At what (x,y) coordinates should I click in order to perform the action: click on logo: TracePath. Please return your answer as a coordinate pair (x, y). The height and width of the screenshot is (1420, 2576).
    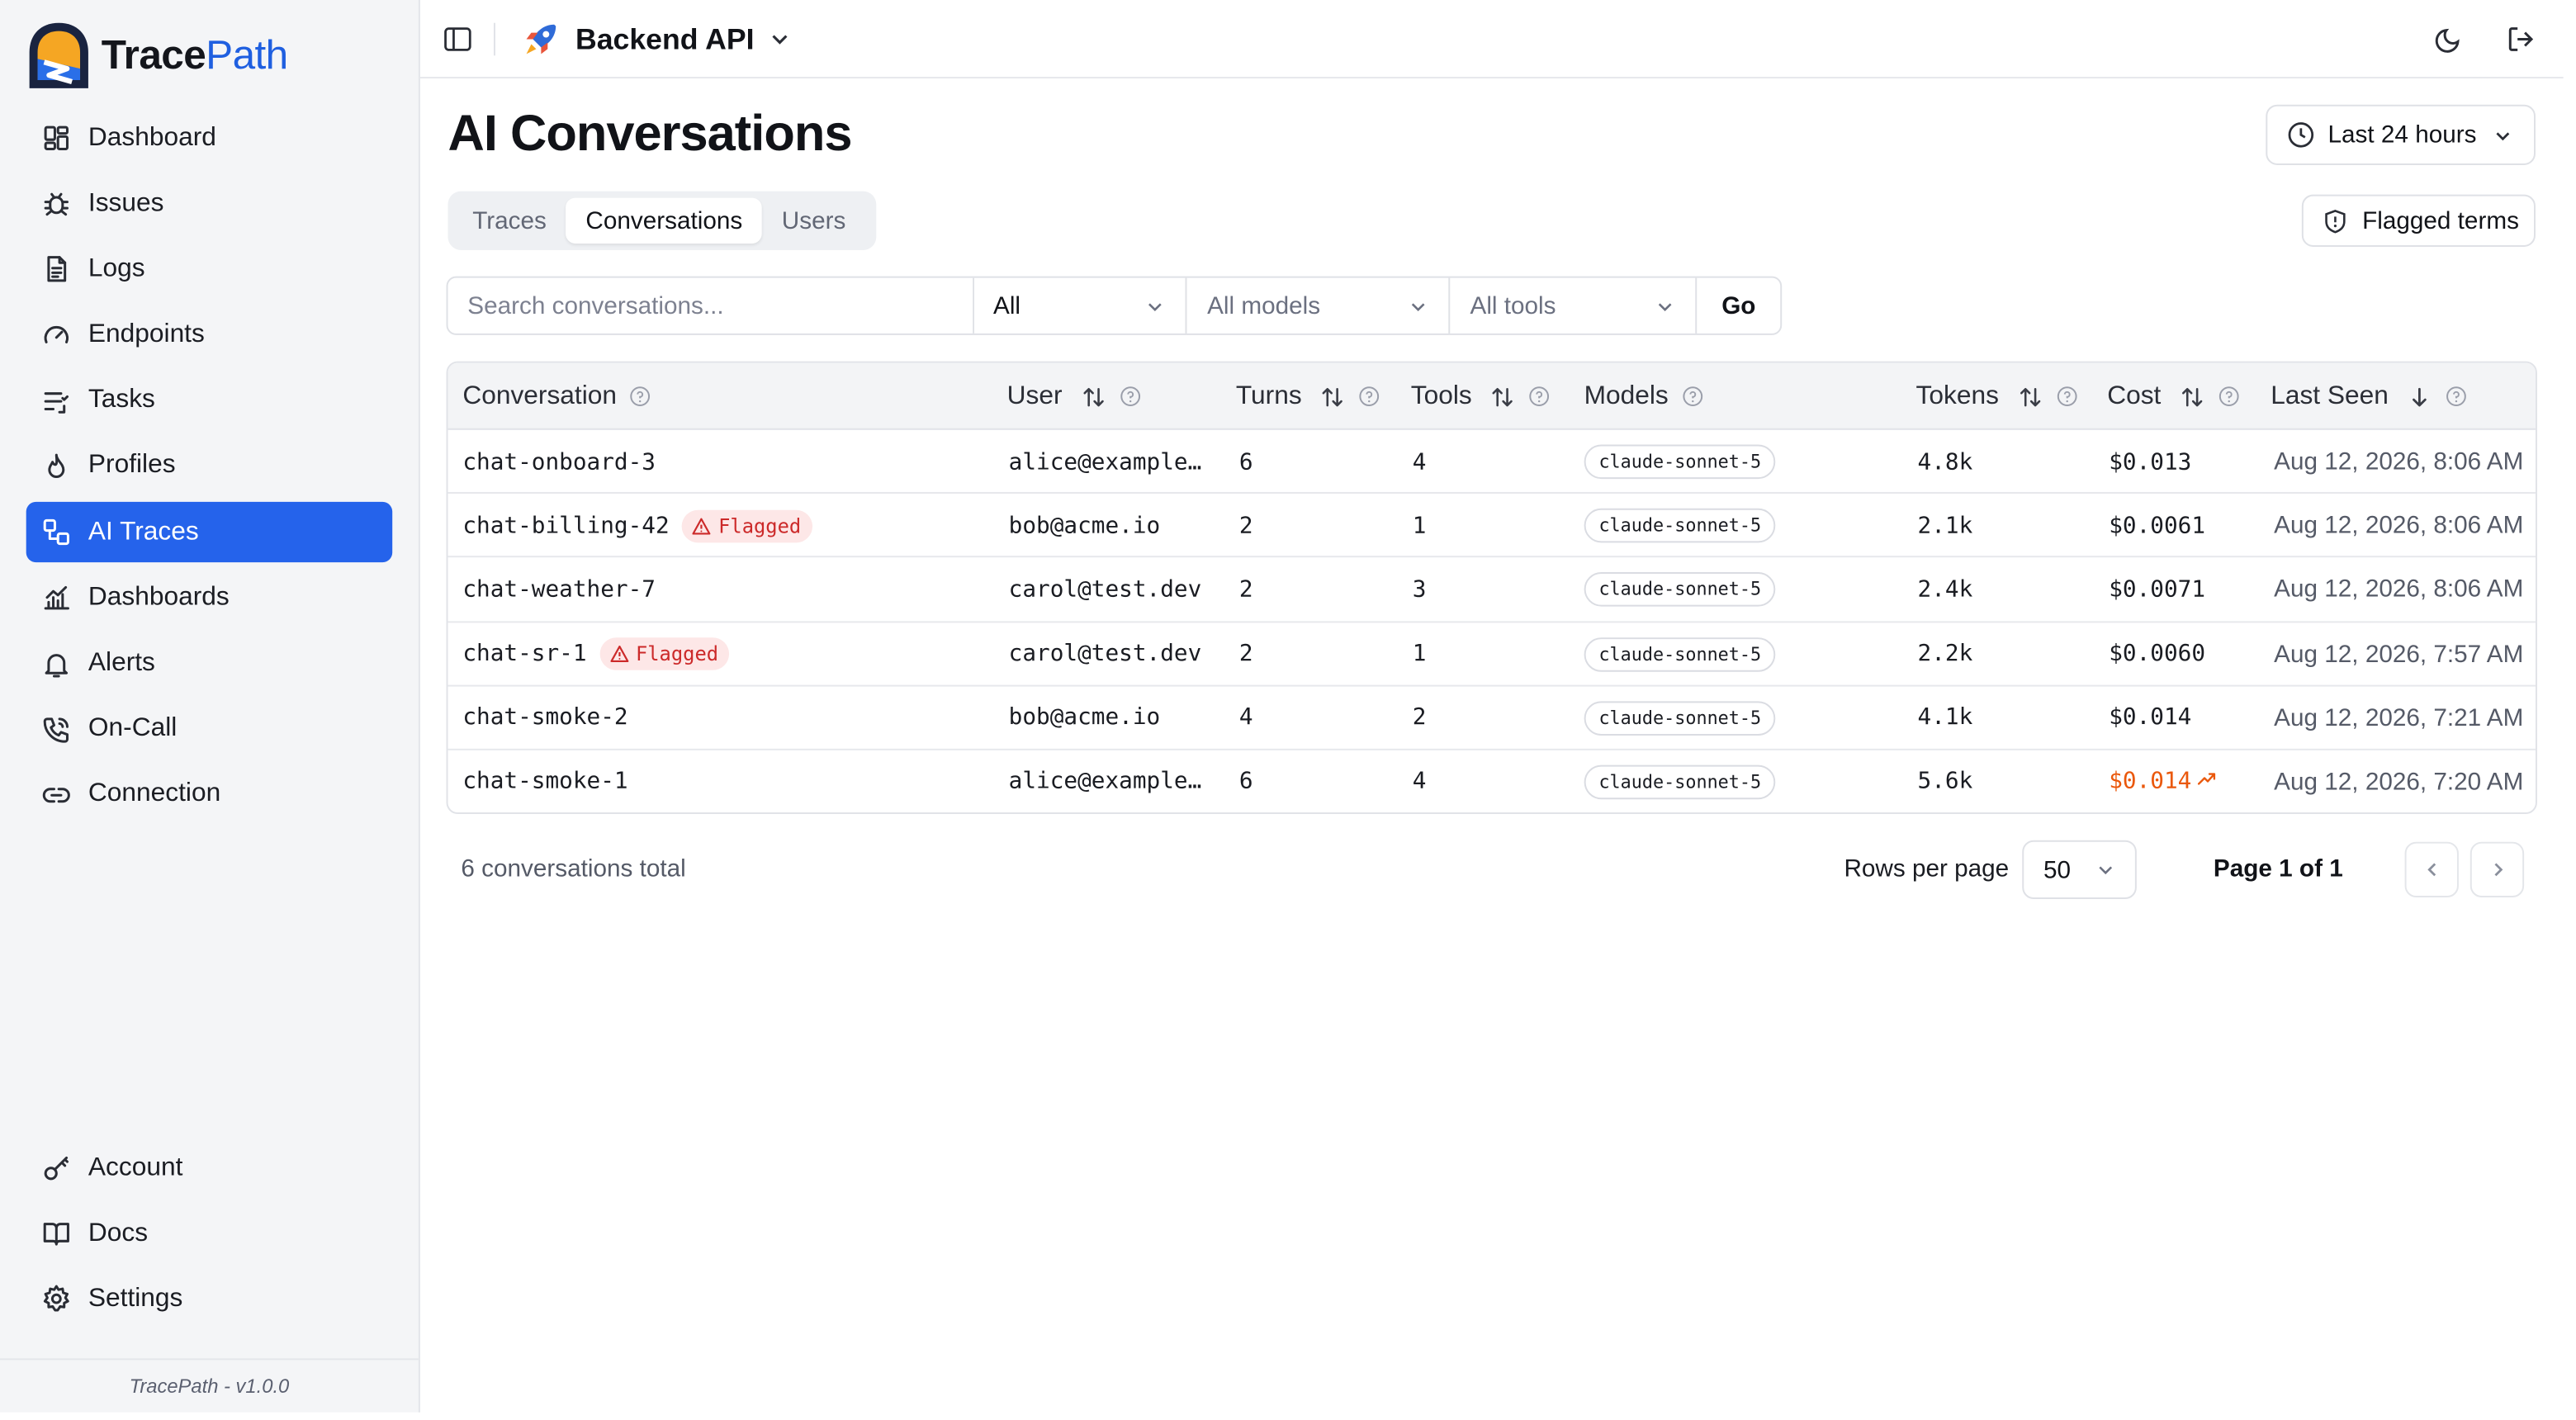
    Looking at the image, I should click on (157, 56).